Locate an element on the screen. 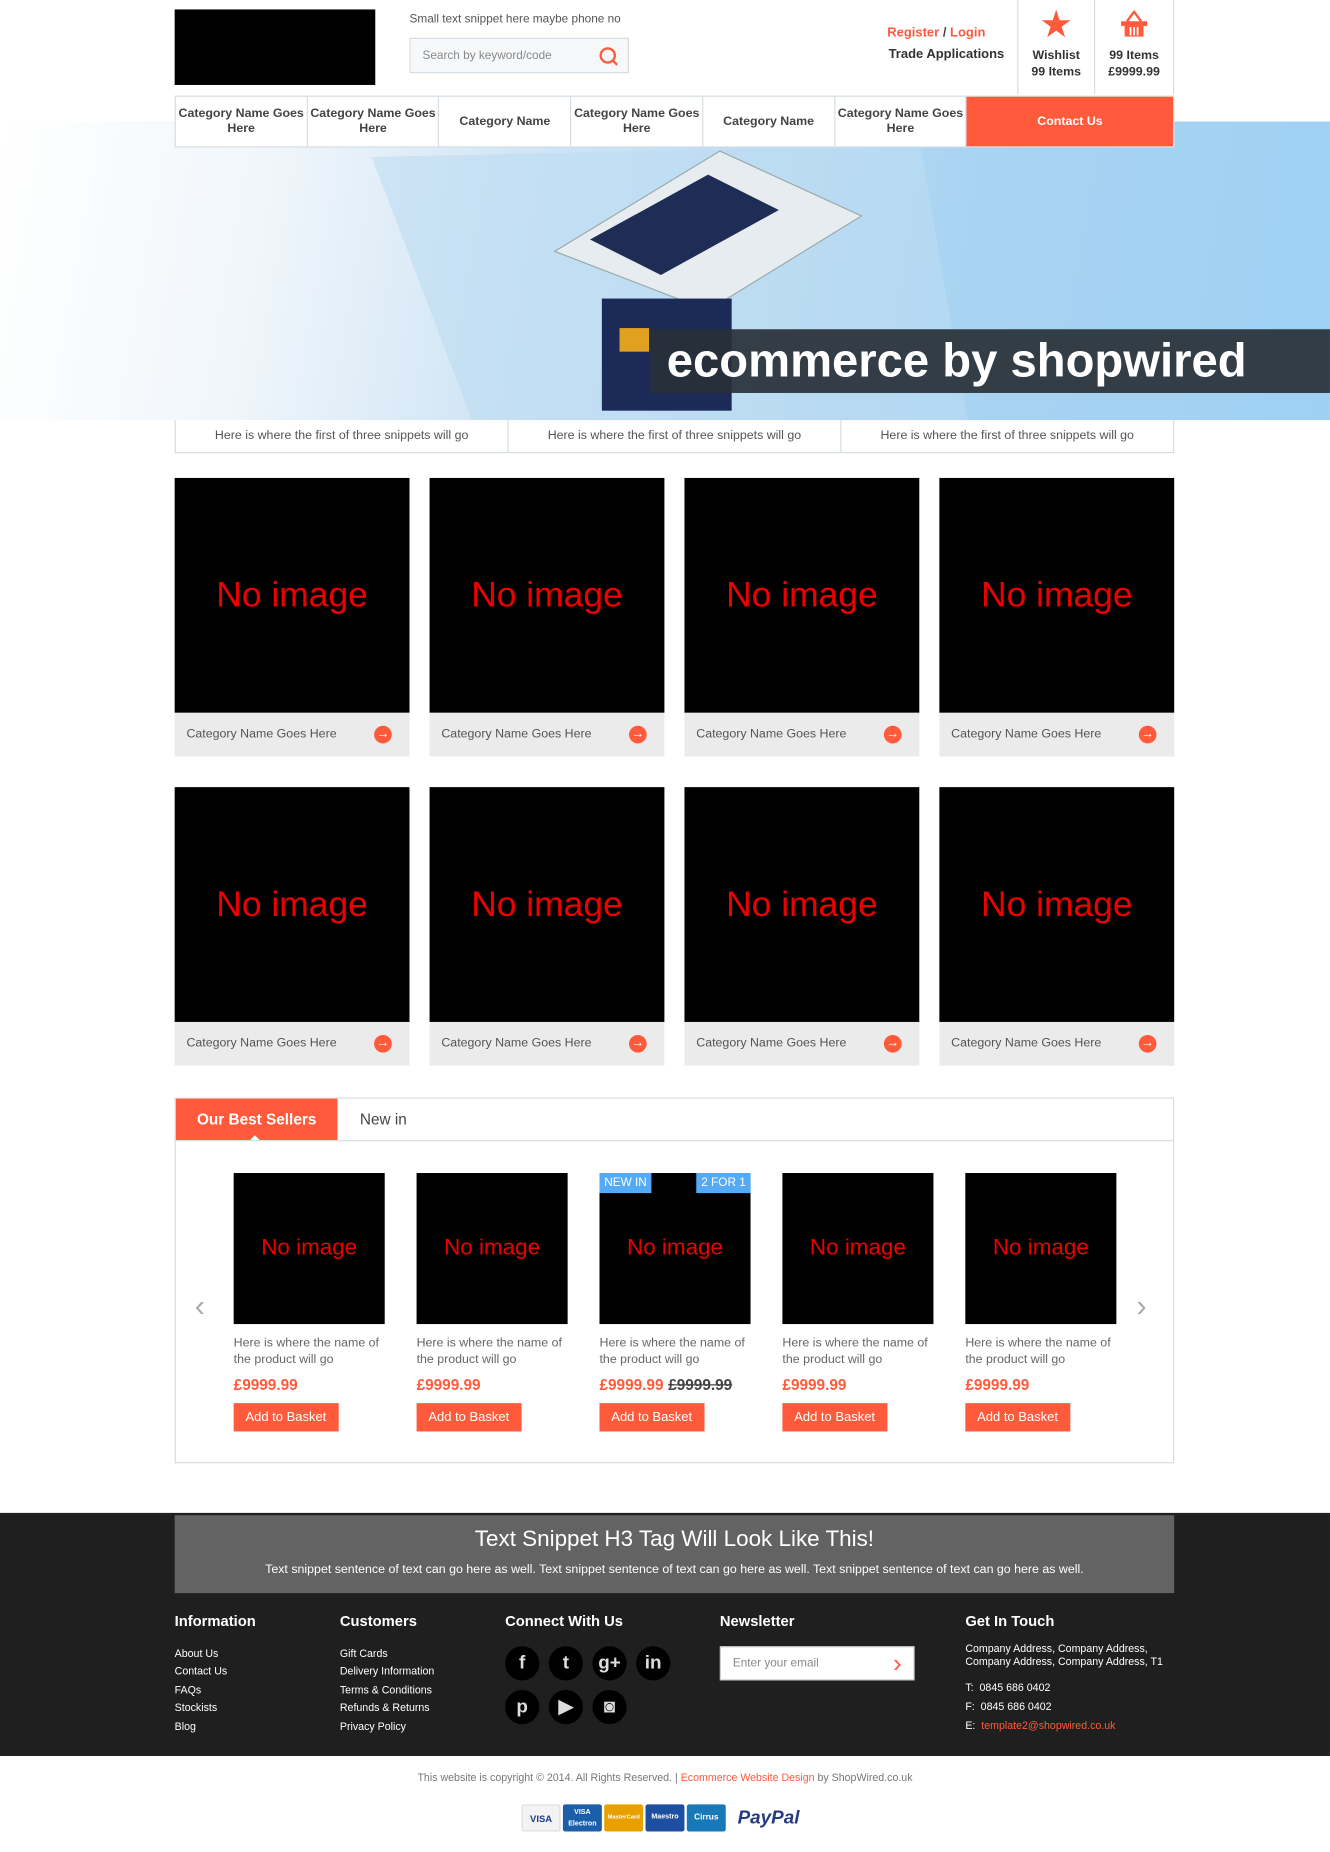 The image size is (1330, 1852). basket-count: 99 Items is located at coordinates (1134, 55).